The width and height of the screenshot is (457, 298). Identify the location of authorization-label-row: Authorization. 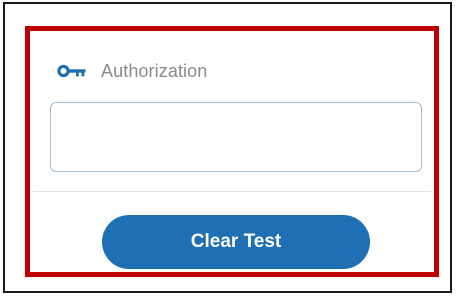
(132, 71).